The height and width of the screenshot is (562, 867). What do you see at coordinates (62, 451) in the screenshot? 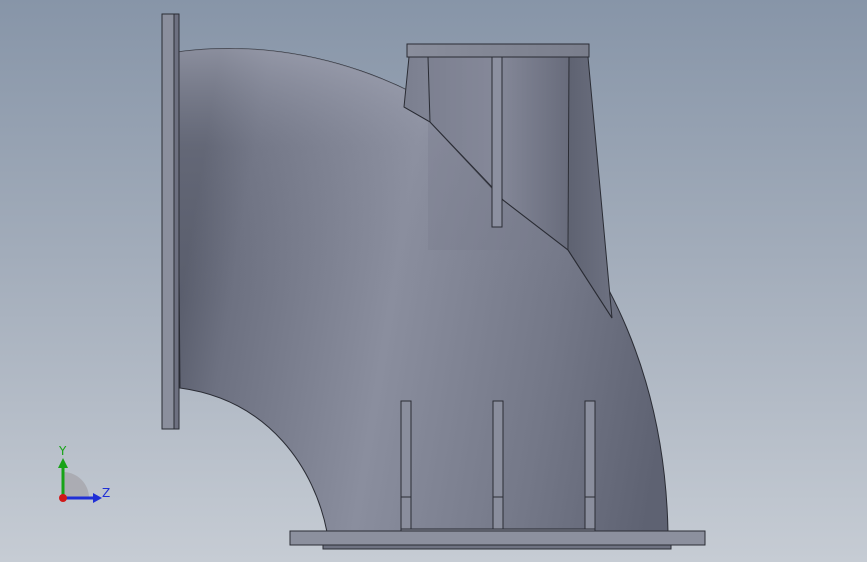
I see `y-axis-label: Y` at bounding box center [62, 451].